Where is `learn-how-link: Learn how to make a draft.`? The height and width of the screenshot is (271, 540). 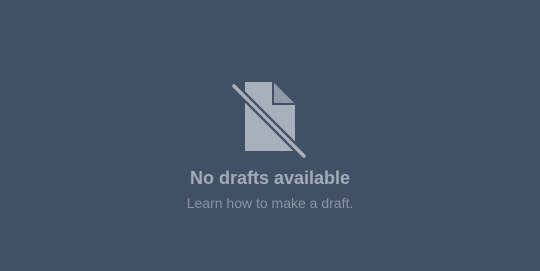 learn-how-link: Learn how to make a draft. is located at coordinates (270, 203).